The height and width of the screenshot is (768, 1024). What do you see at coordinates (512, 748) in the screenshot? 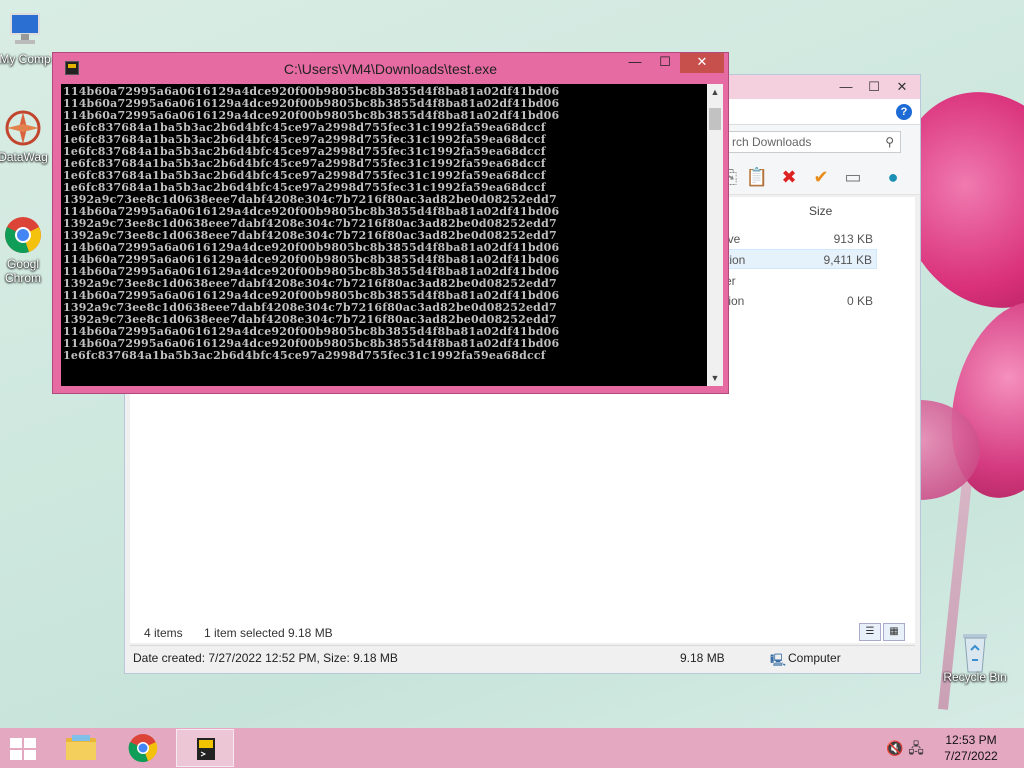
I see `taskbar: 🔇 🖧 12:53 PM 7/27/2022` at bounding box center [512, 748].